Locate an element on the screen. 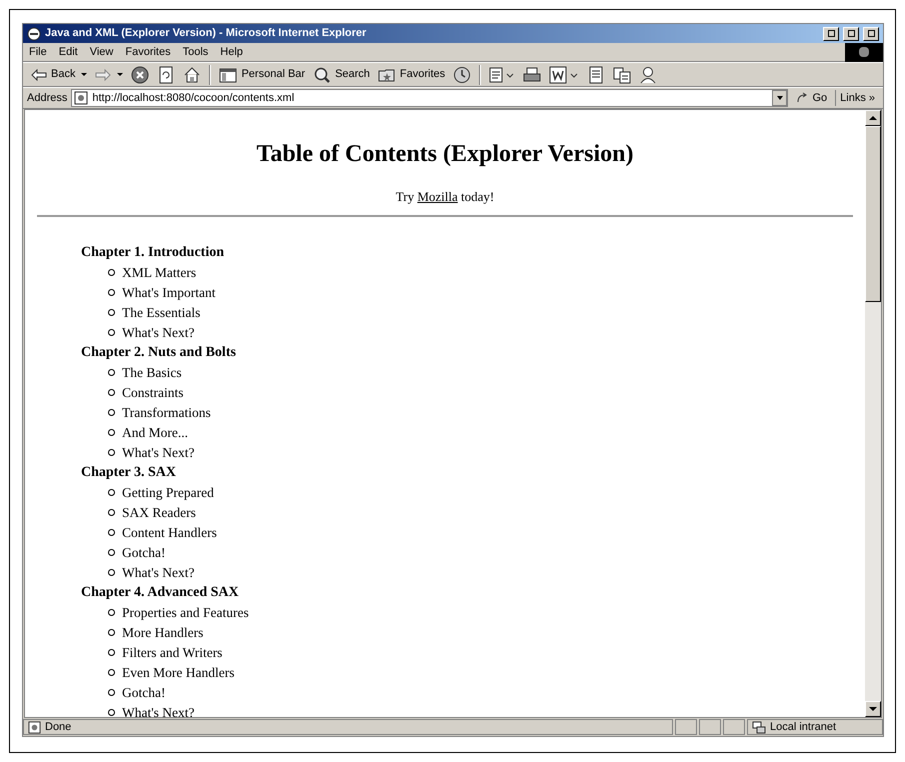 This screenshot has height=762, width=905. history-icon is located at coordinates (462, 75).